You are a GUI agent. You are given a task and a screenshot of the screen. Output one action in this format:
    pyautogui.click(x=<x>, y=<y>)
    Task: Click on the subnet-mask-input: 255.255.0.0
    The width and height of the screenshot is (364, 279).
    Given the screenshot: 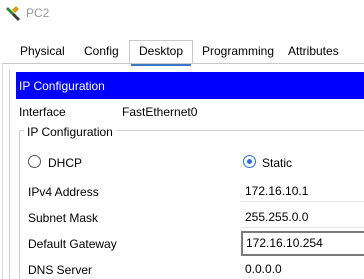 What is the action you would take?
    pyautogui.click(x=302, y=217)
    